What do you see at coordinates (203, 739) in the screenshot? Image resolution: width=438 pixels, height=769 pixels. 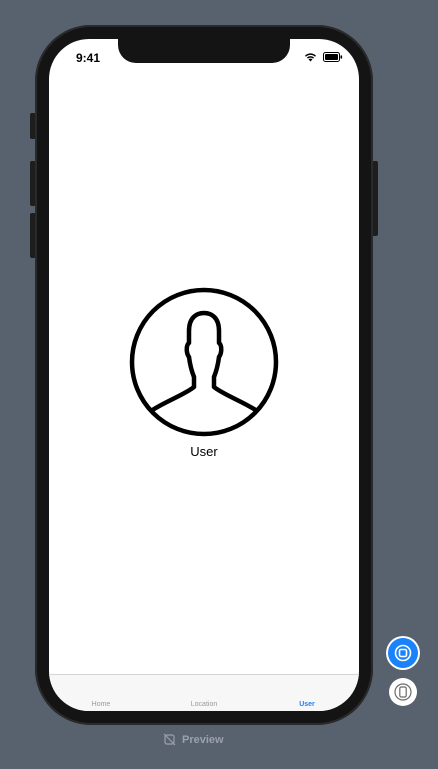 I see `preview-label-text: Preview` at bounding box center [203, 739].